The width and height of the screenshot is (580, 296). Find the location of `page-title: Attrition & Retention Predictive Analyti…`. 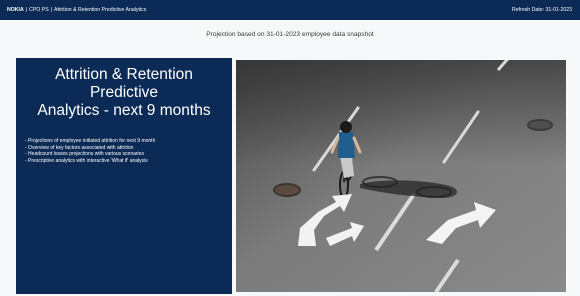

page-title: Attrition & Retention Predictive Analyti… is located at coordinates (124, 93).